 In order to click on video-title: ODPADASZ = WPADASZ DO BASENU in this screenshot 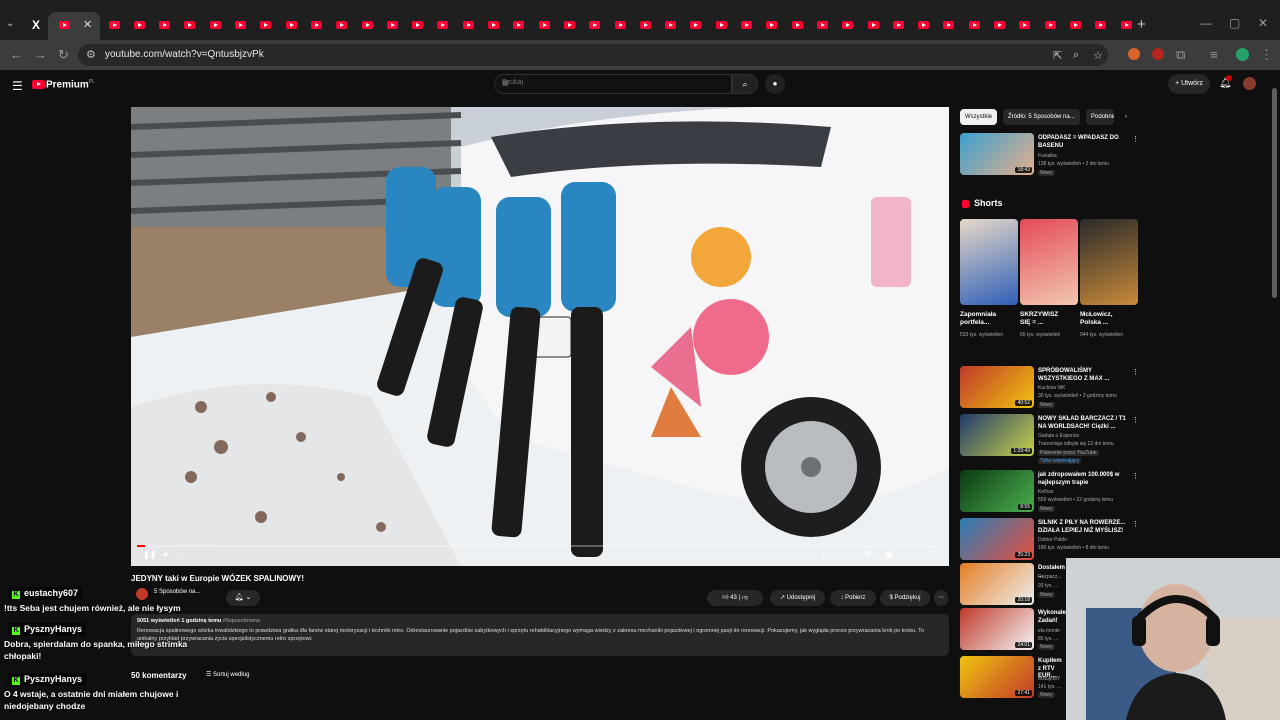, I will do `click(1083, 142)`.